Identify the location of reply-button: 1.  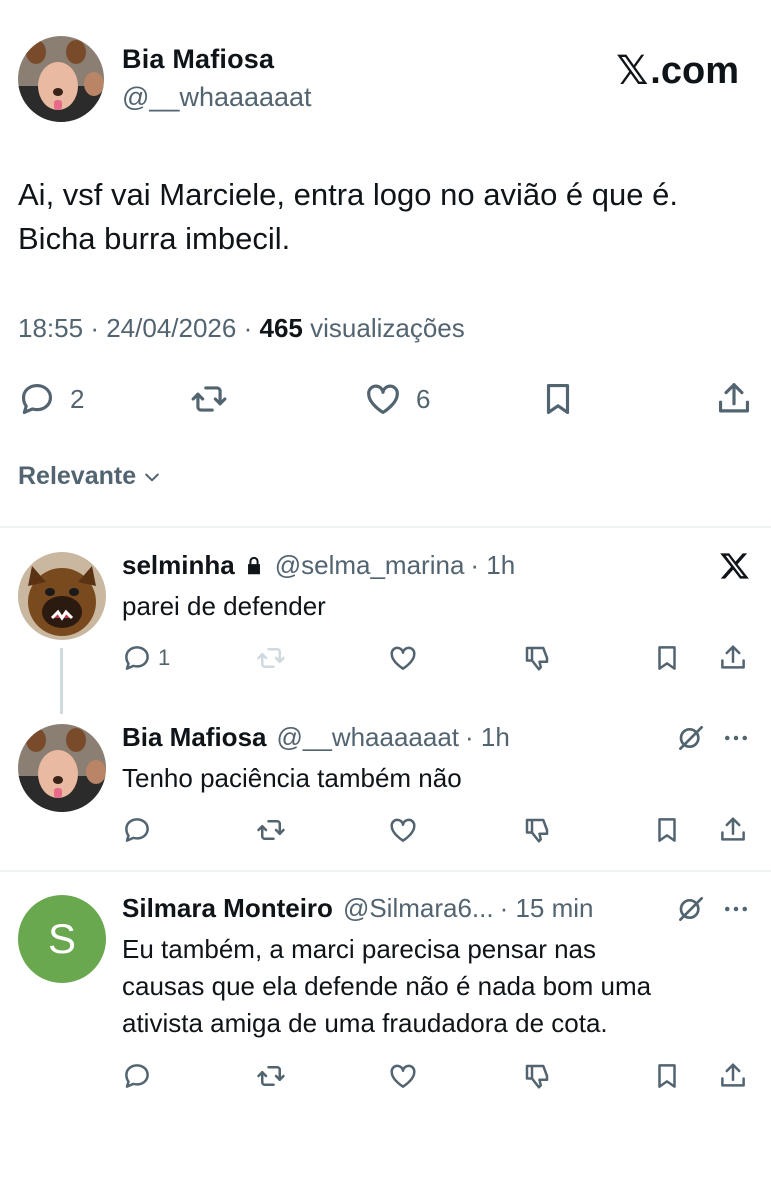
(146, 658).